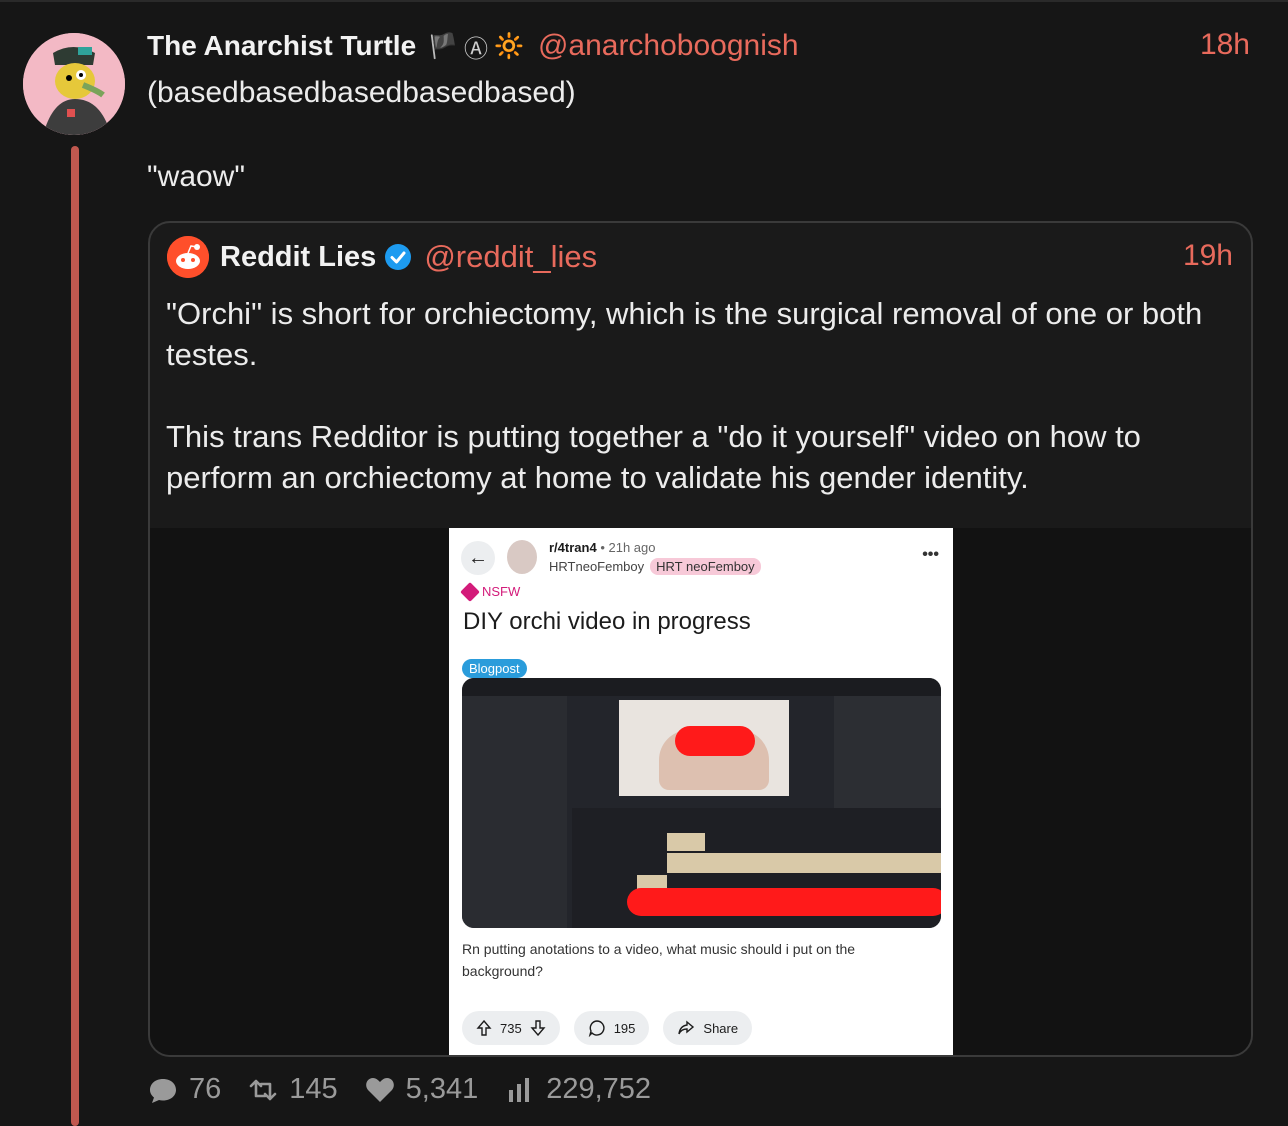 The image size is (1288, 1126). Describe the element at coordinates (628, 547) in the screenshot. I see `post-age: • 21h ago` at that location.